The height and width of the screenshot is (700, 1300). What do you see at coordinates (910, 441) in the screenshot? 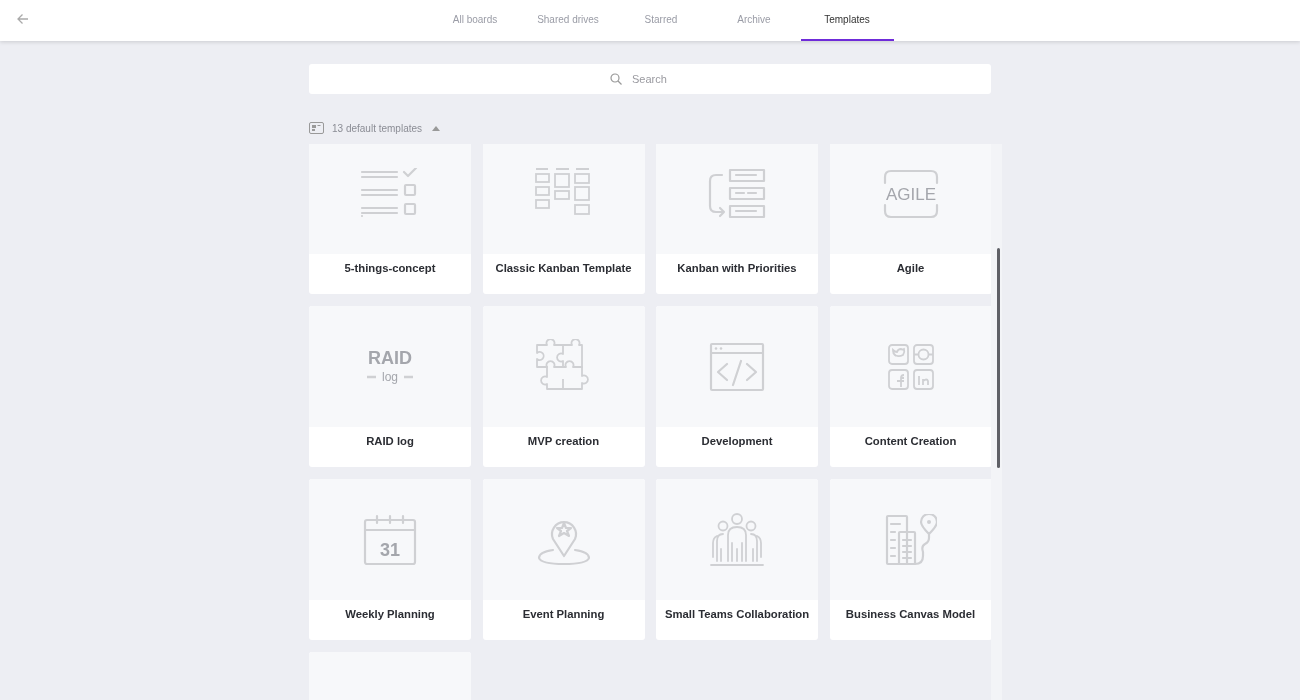
I see `template-title: Content Creation` at bounding box center [910, 441].